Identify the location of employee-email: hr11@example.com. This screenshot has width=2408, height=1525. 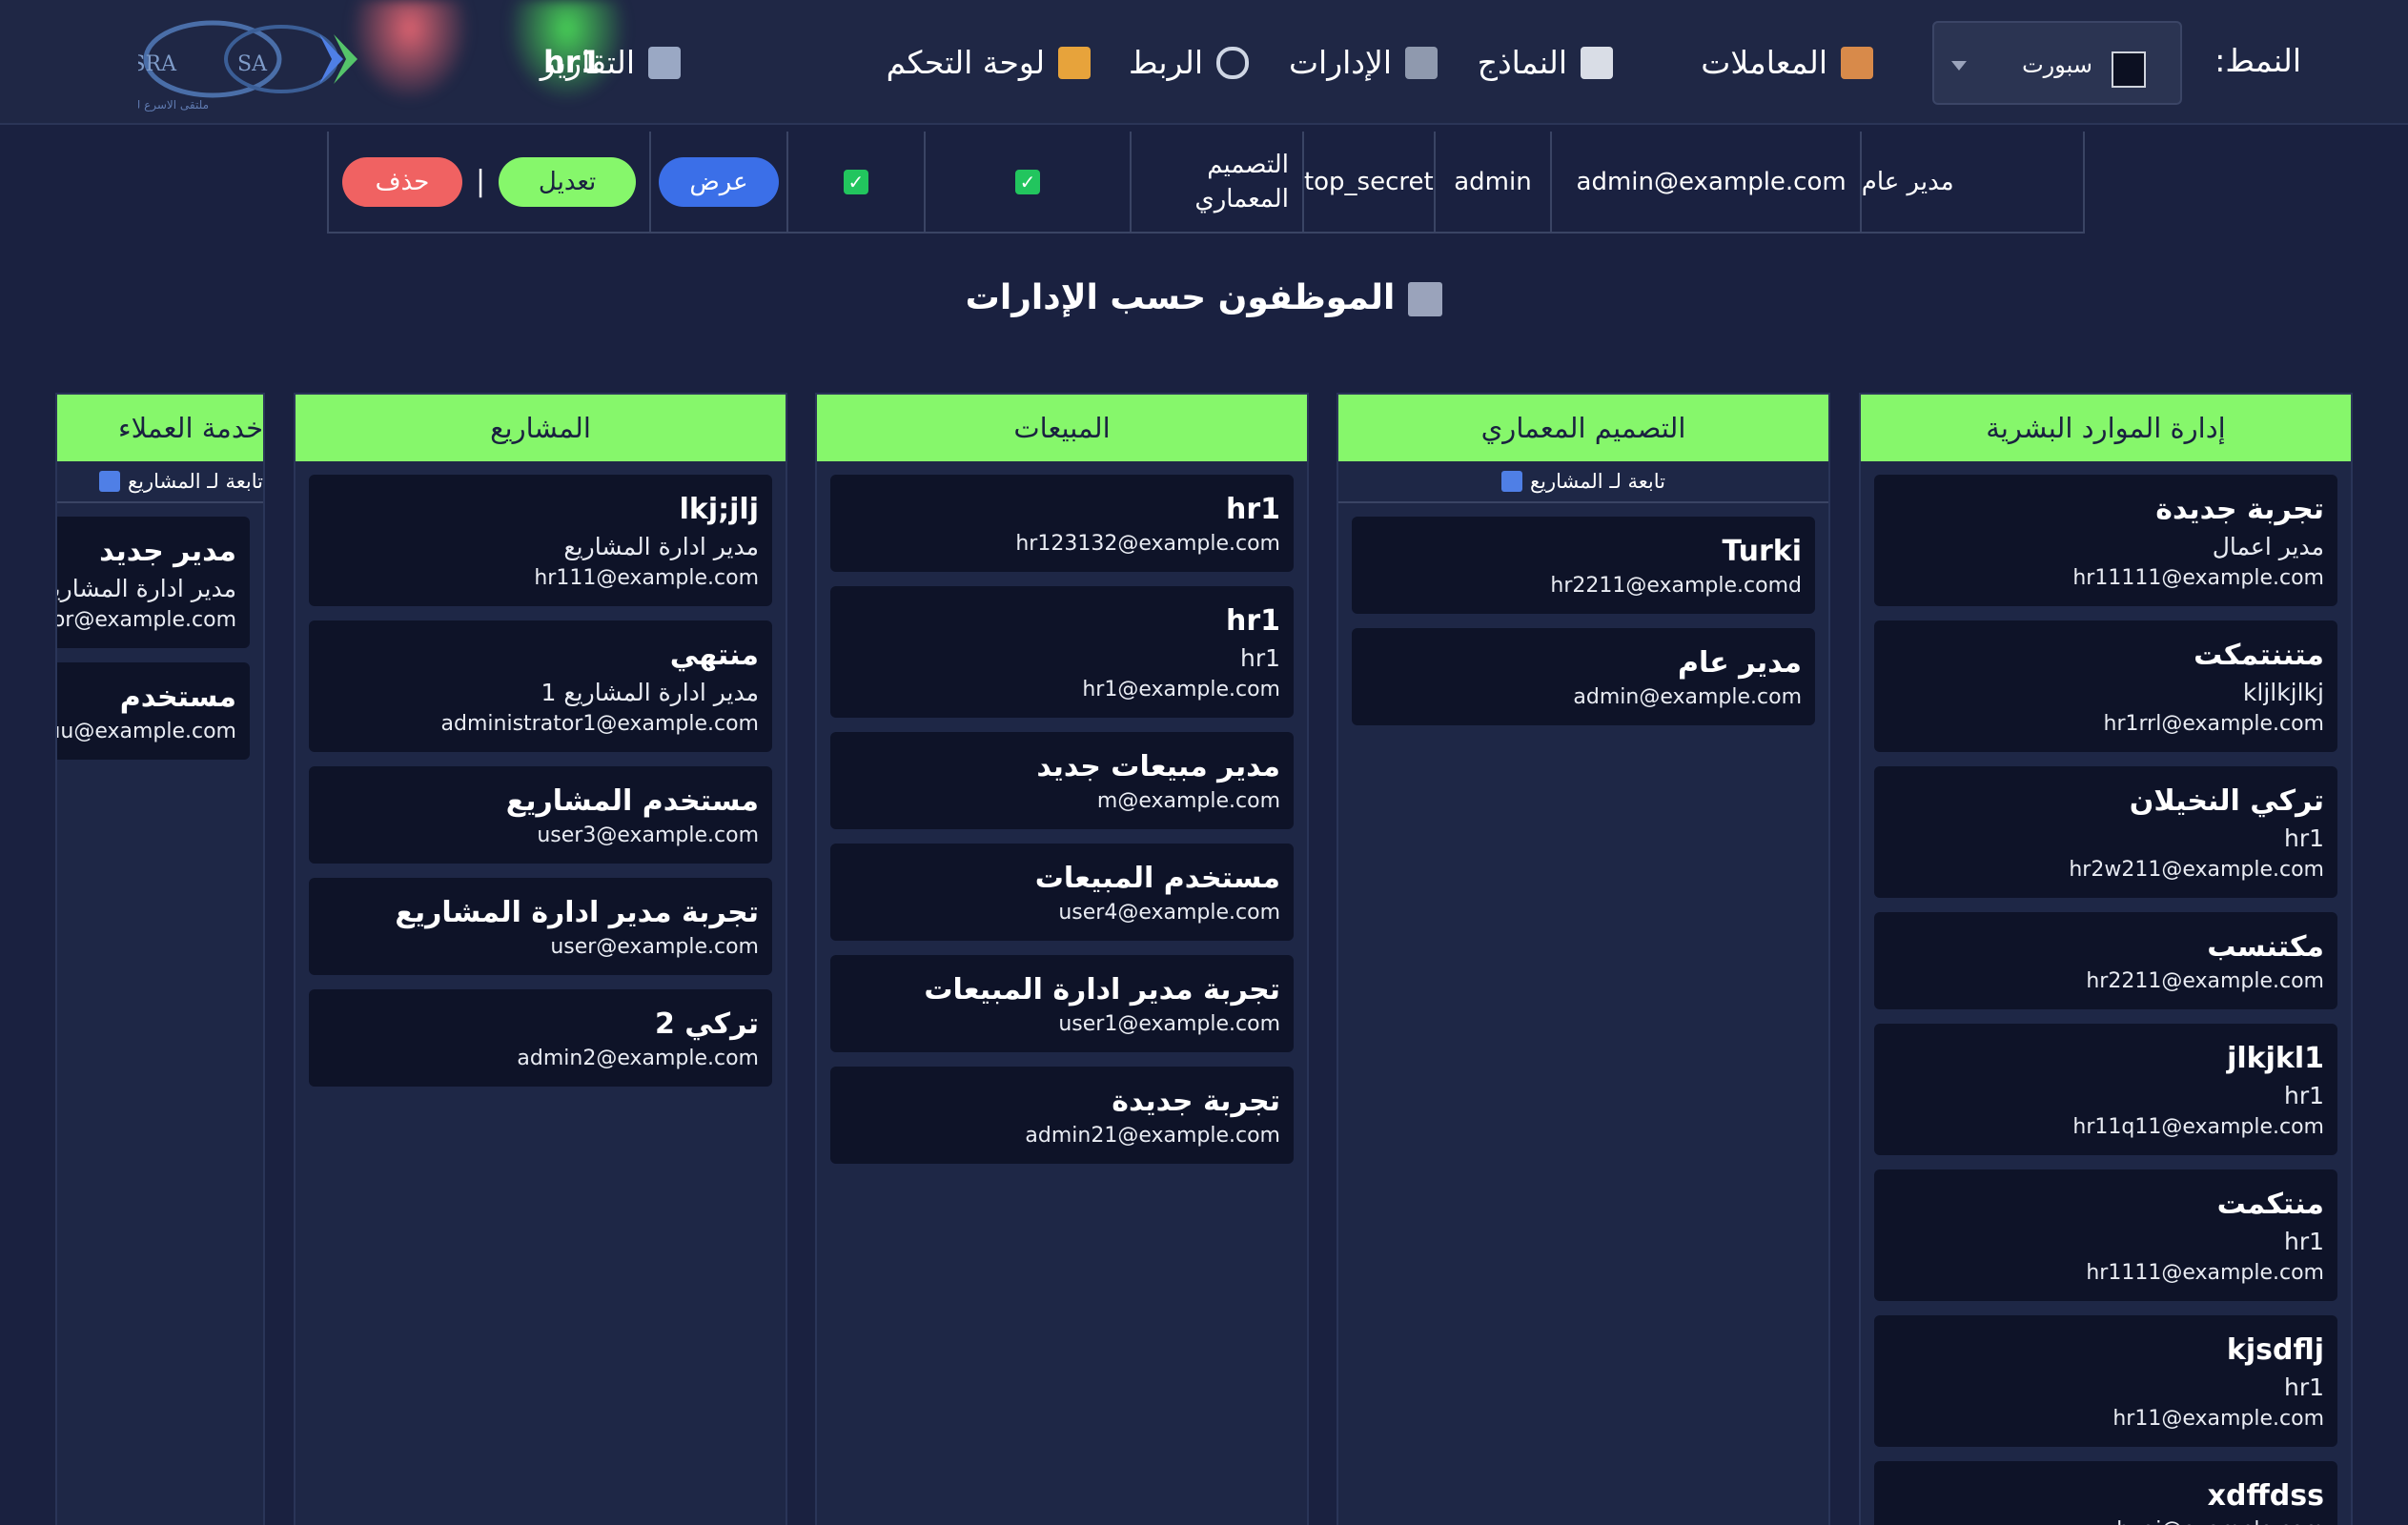
(2218, 1419).